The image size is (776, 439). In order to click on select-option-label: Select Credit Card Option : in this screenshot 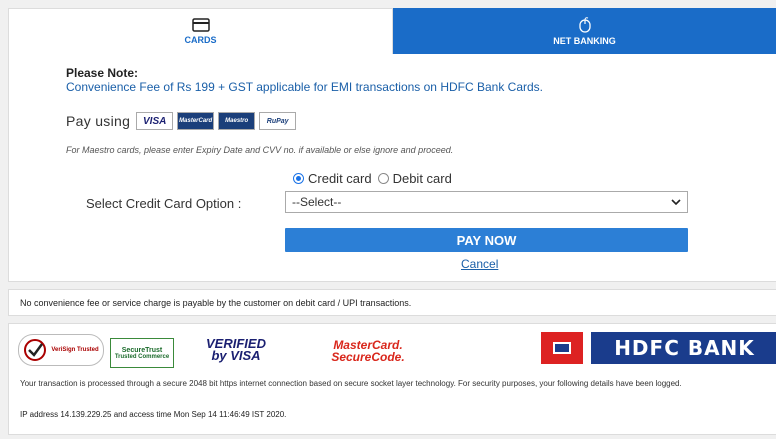, I will do `click(164, 203)`.